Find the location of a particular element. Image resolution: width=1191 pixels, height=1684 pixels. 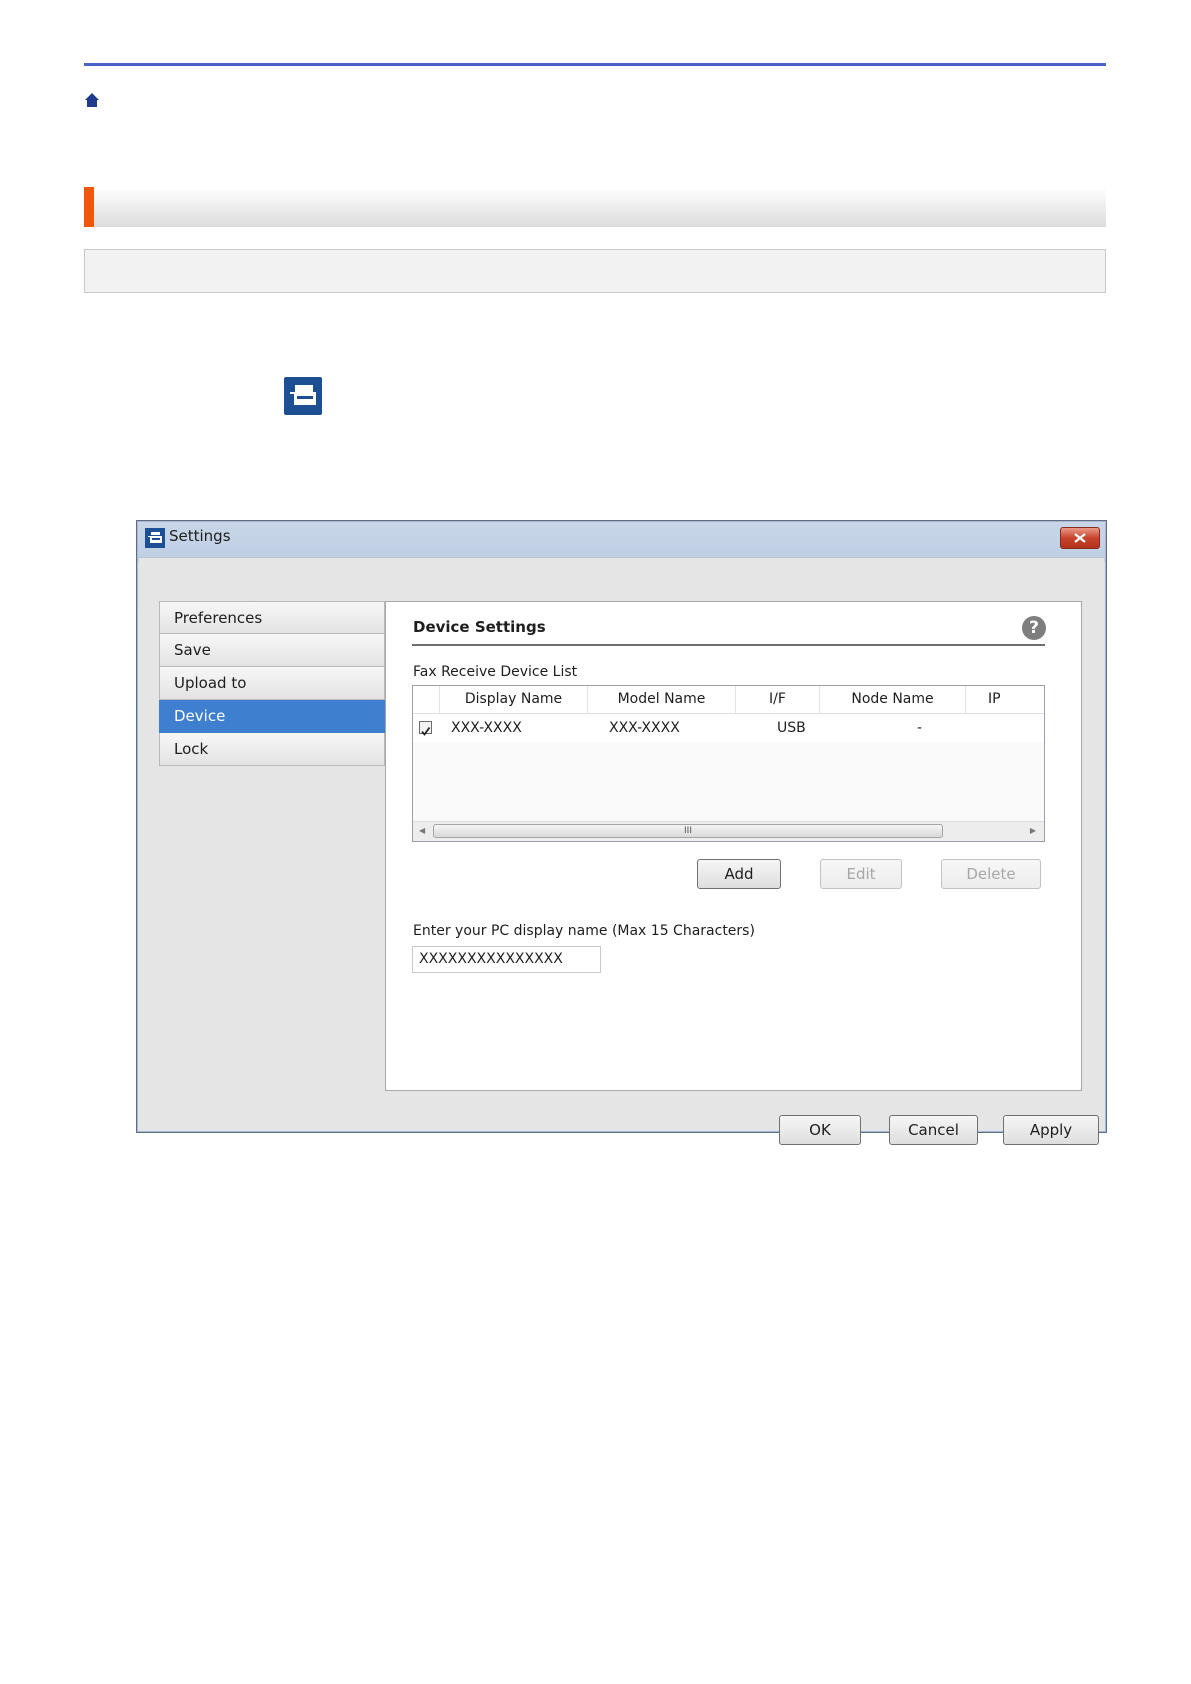

apply-button: Apply is located at coordinates (1051, 1130).